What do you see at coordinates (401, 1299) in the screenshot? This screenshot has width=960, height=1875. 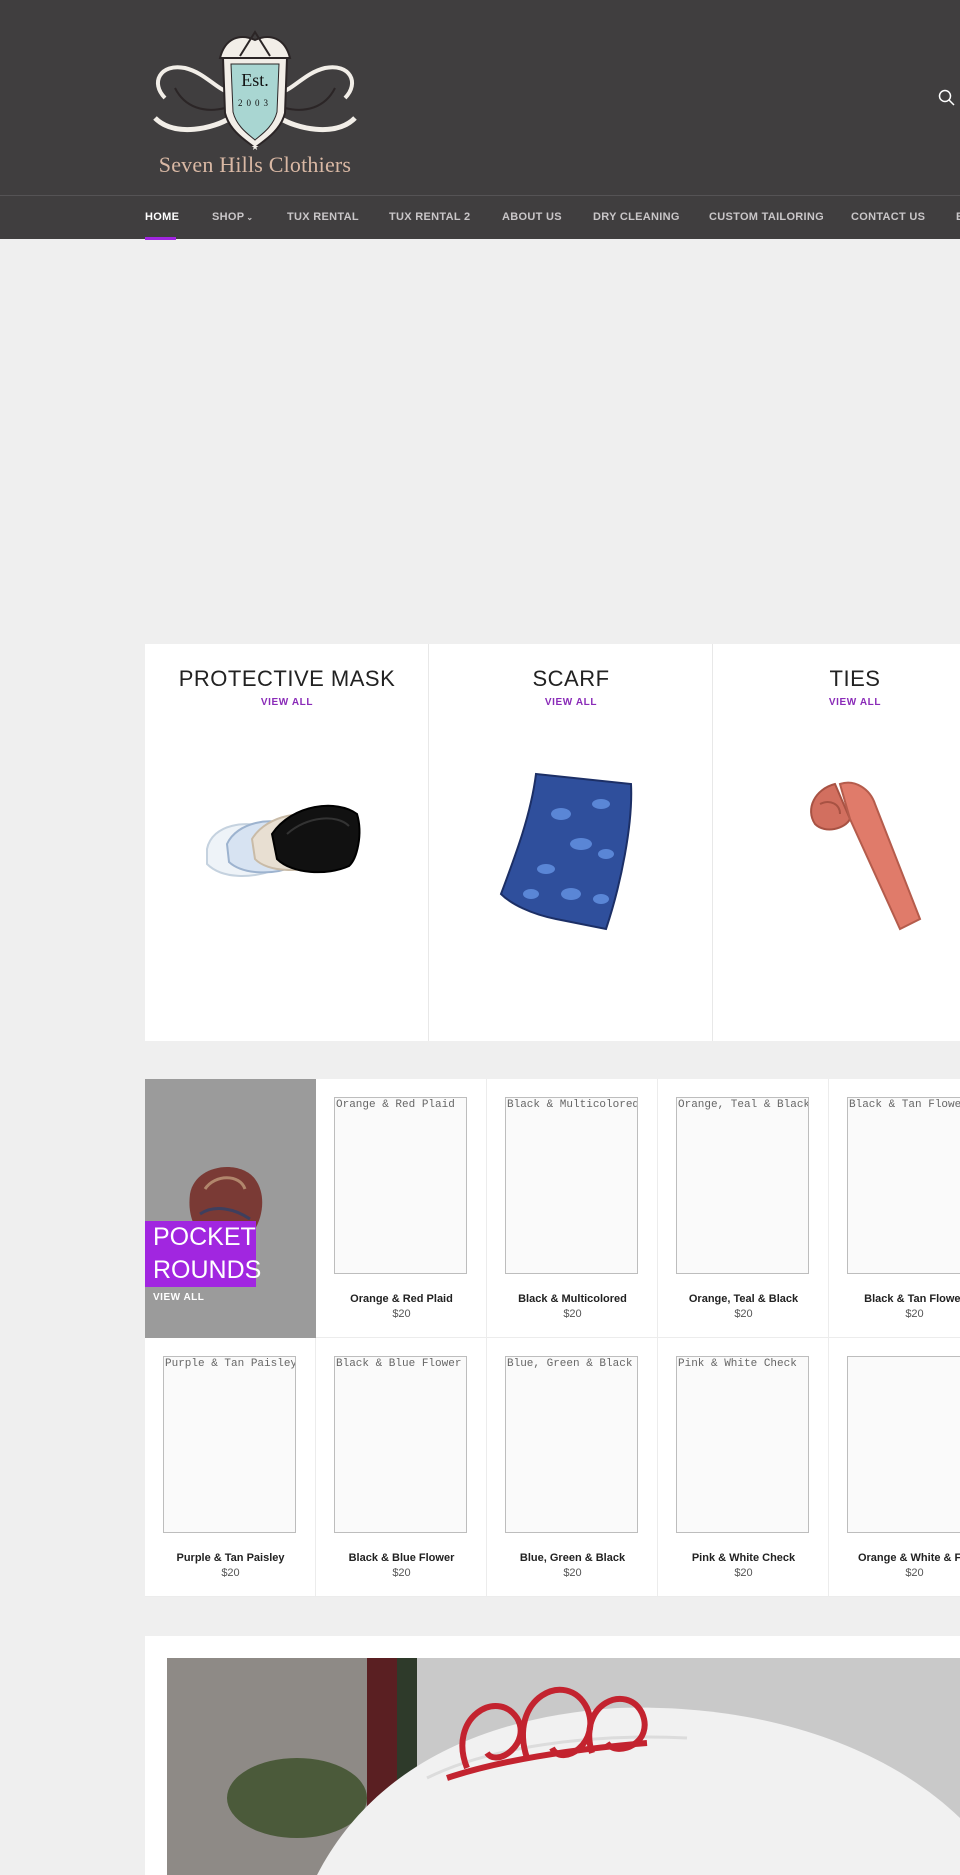 I see `product-title: Orange & Red Plaid` at bounding box center [401, 1299].